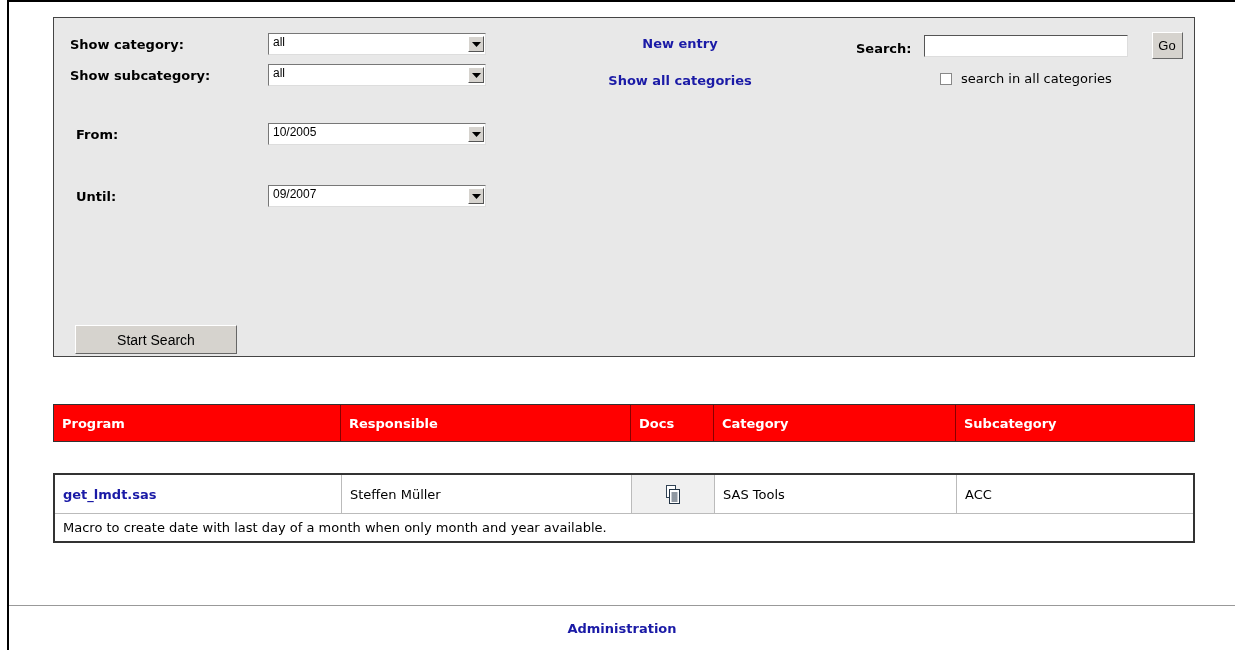 The height and width of the screenshot is (652, 1235). What do you see at coordinates (680, 80) in the screenshot?
I see `nav-link: Show all categories` at bounding box center [680, 80].